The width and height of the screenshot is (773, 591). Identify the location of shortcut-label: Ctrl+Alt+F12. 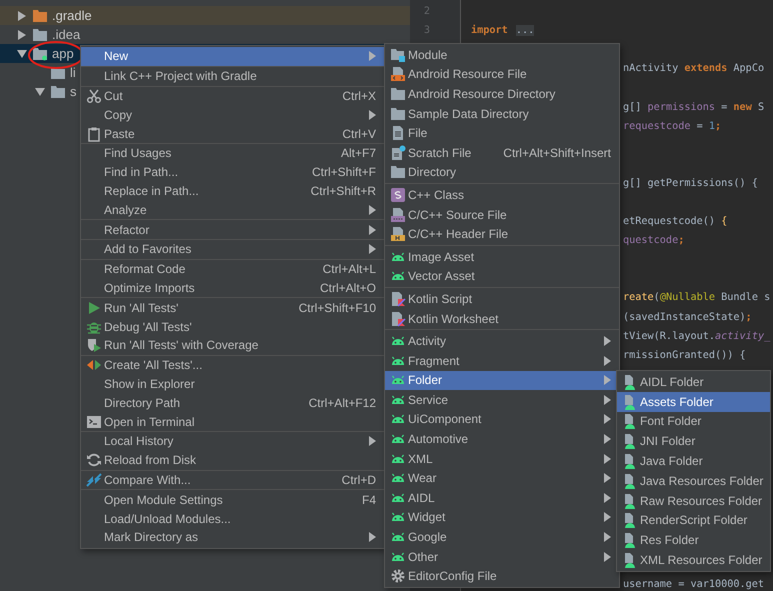
(342, 403).